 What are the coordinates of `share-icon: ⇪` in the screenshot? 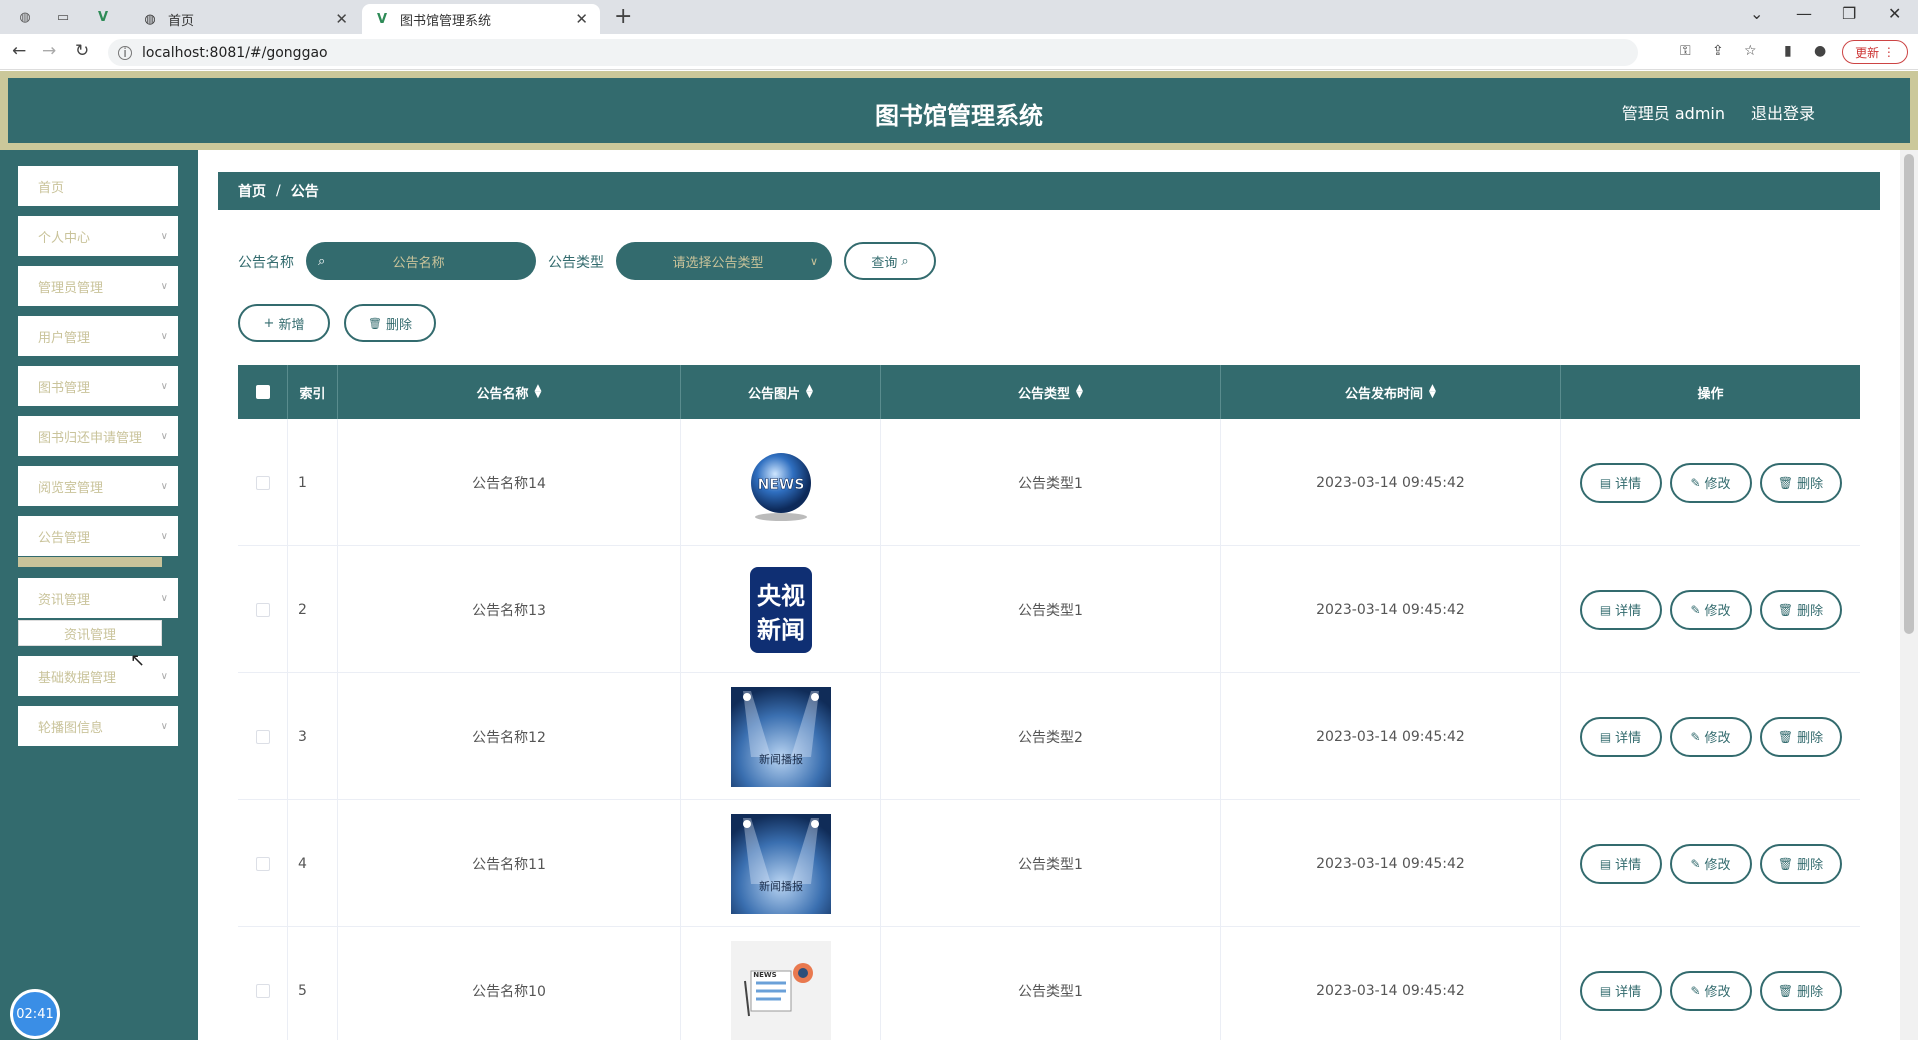 It's located at (1718, 51).